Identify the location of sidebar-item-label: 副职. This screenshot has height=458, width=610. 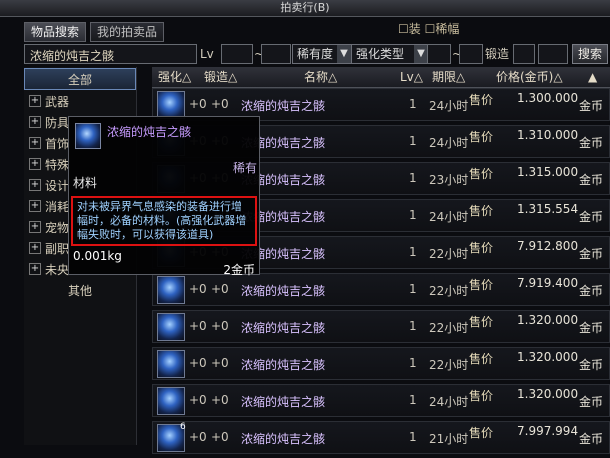
(57, 248).